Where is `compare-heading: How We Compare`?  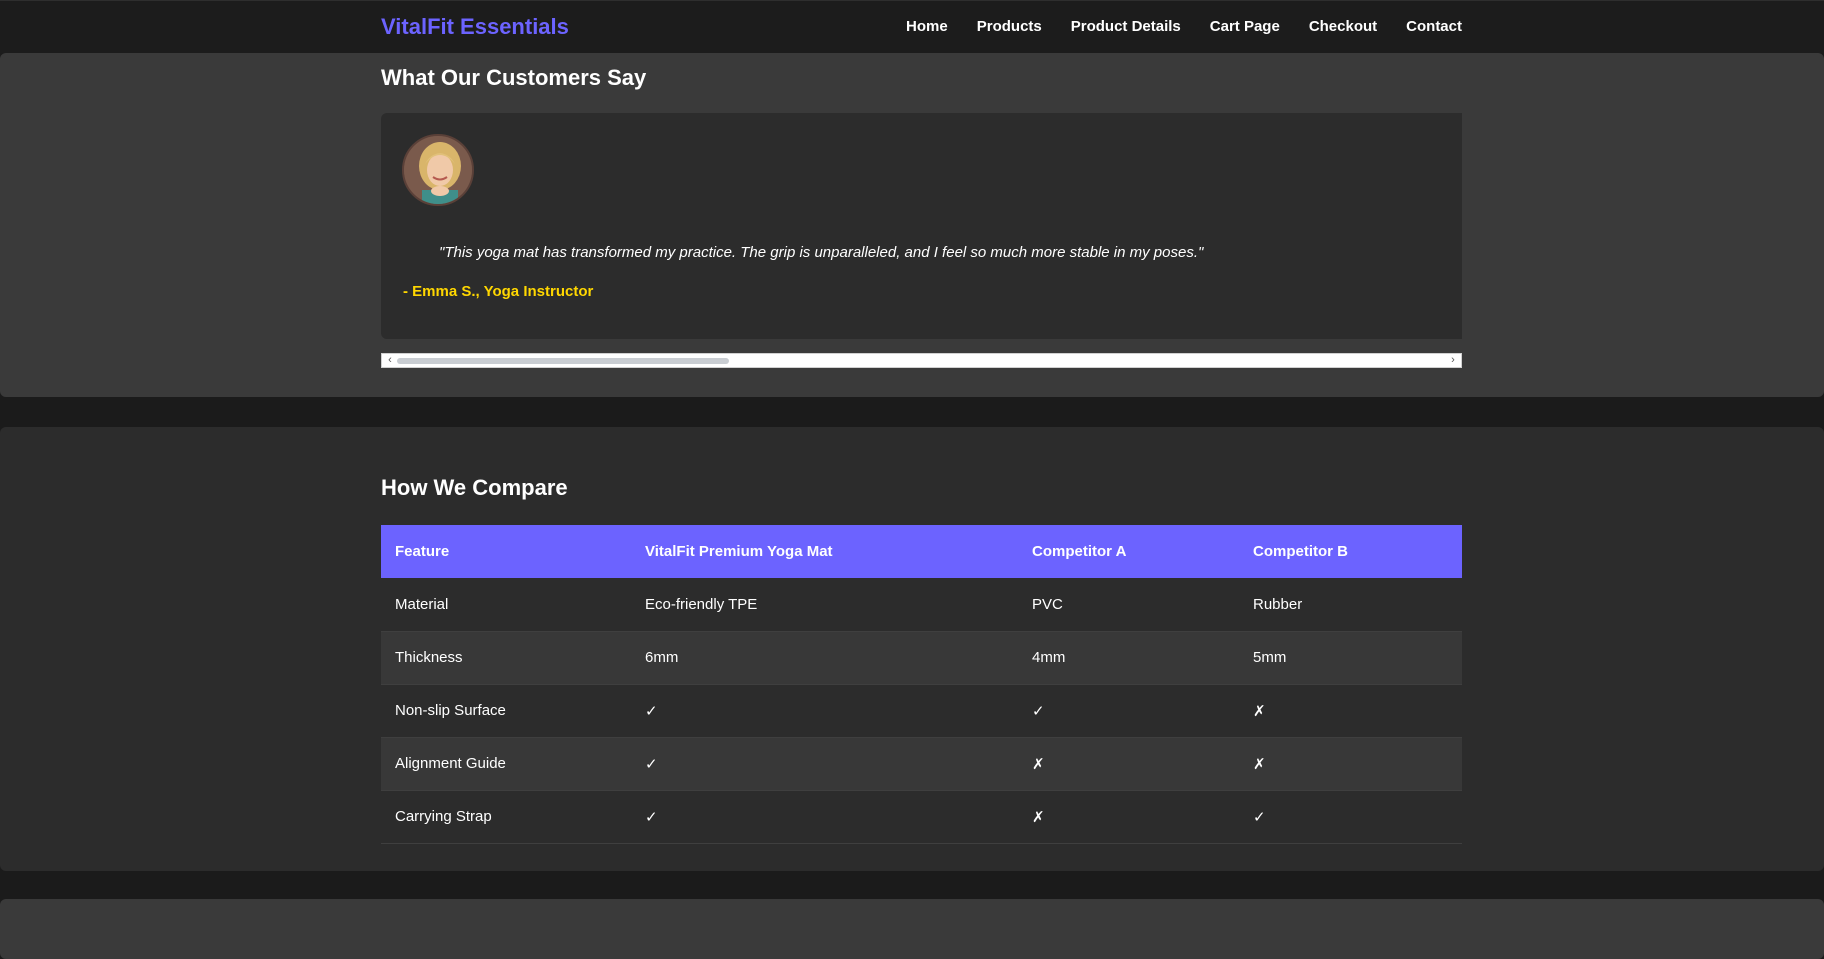
compare-heading: How We Compare is located at coordinates (474, 487).